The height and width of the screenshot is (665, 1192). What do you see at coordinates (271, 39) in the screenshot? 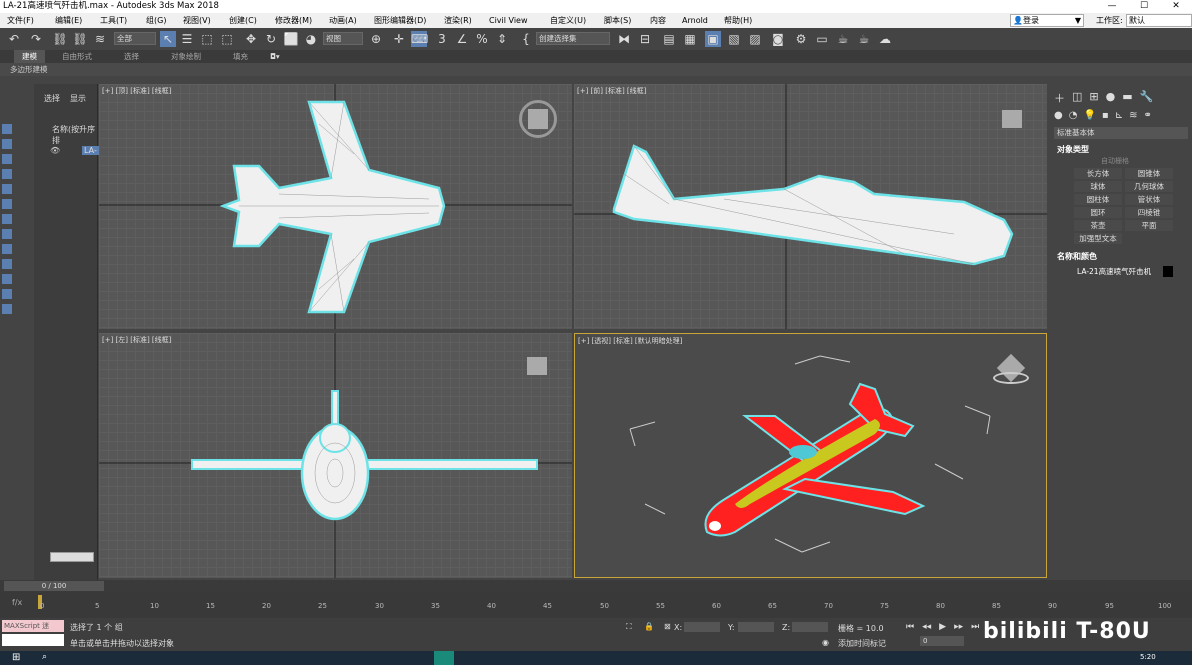
I see `rotate-icon: ↻` at bounding box center [271, 39].